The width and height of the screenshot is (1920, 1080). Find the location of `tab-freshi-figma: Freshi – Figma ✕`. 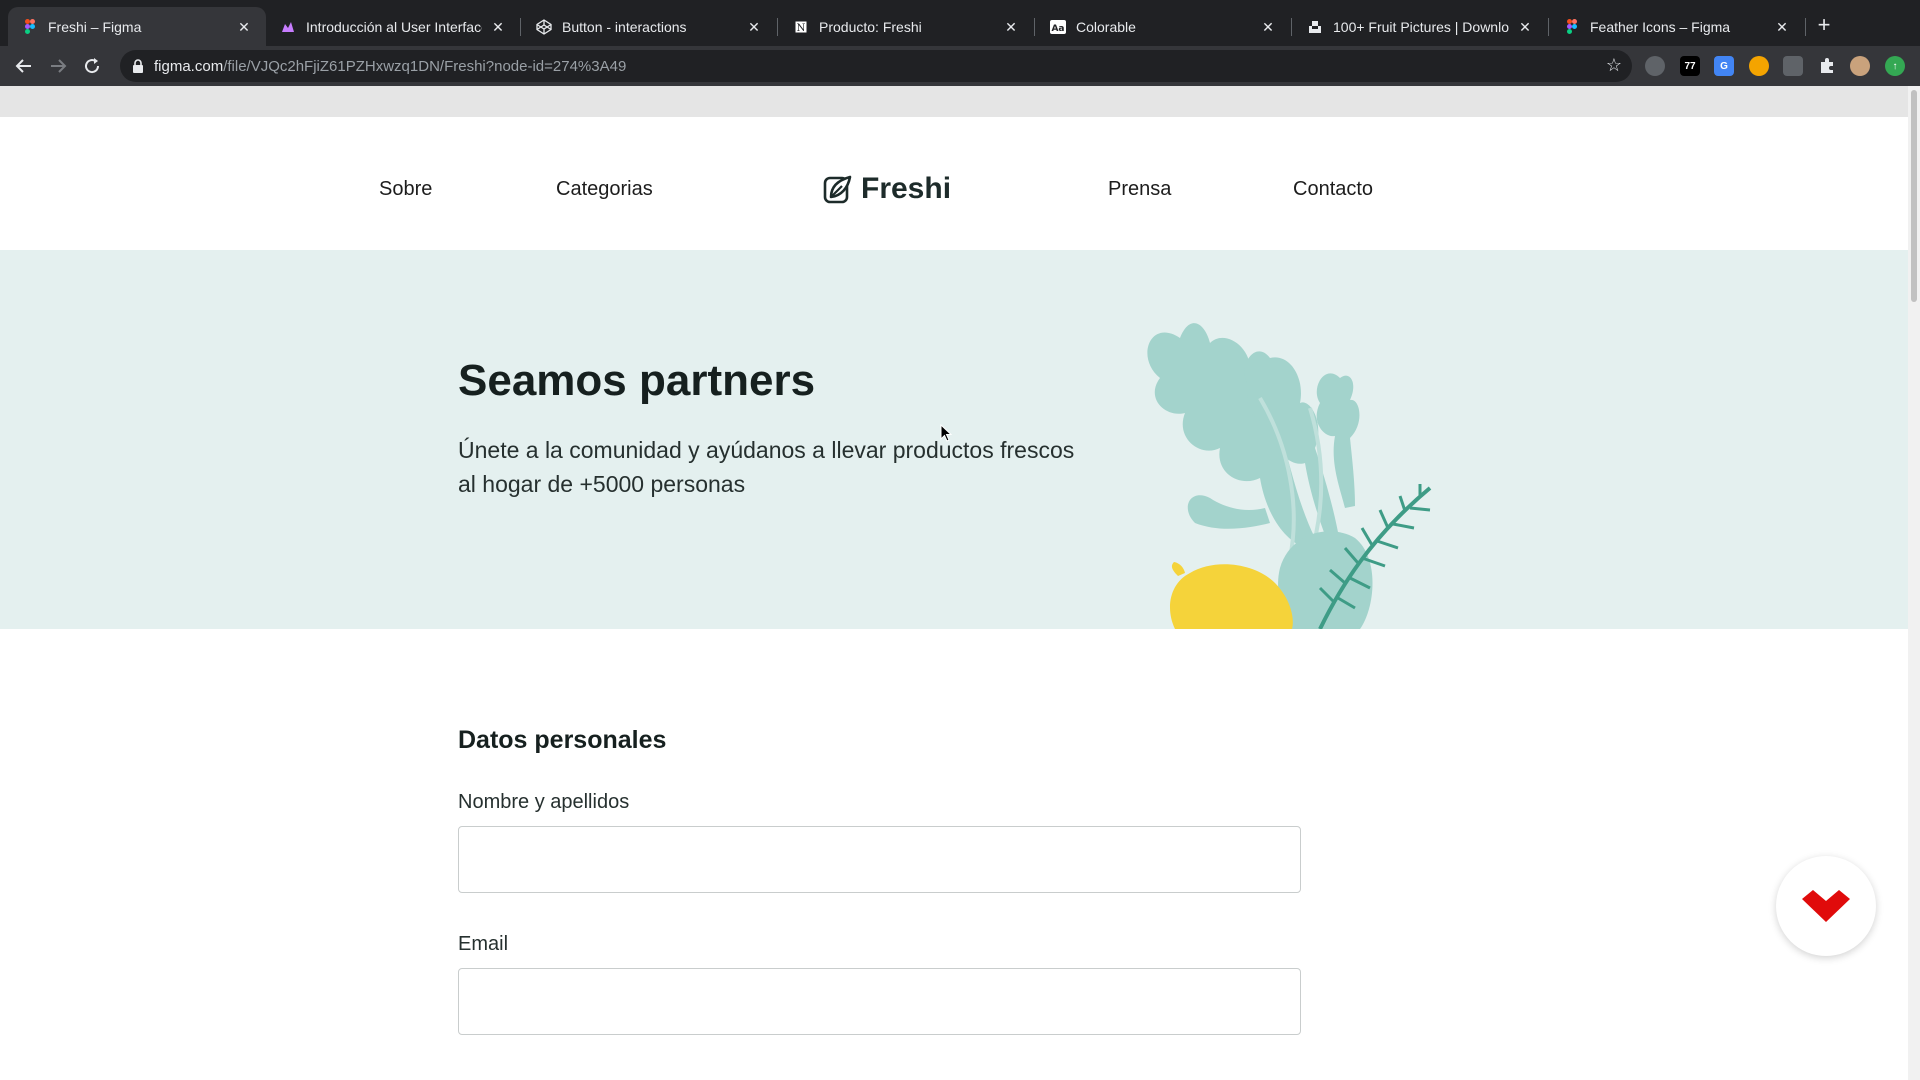

tab-freshi-figma: Freshi – Figma ✕ is located at coordinates (137, 26).